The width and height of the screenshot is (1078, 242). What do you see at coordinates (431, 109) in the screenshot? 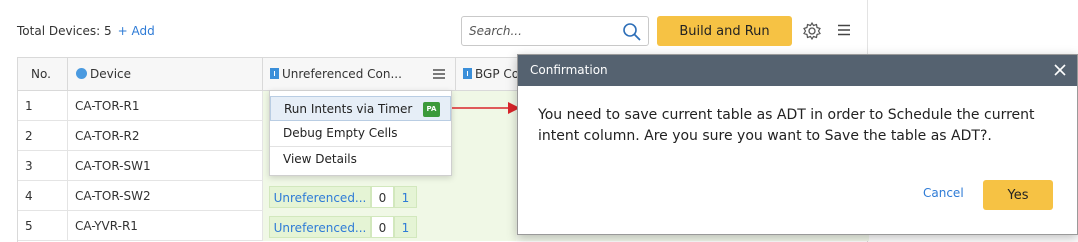
I see `pa-badge-icon: PA` at bounding box center [431, 109].